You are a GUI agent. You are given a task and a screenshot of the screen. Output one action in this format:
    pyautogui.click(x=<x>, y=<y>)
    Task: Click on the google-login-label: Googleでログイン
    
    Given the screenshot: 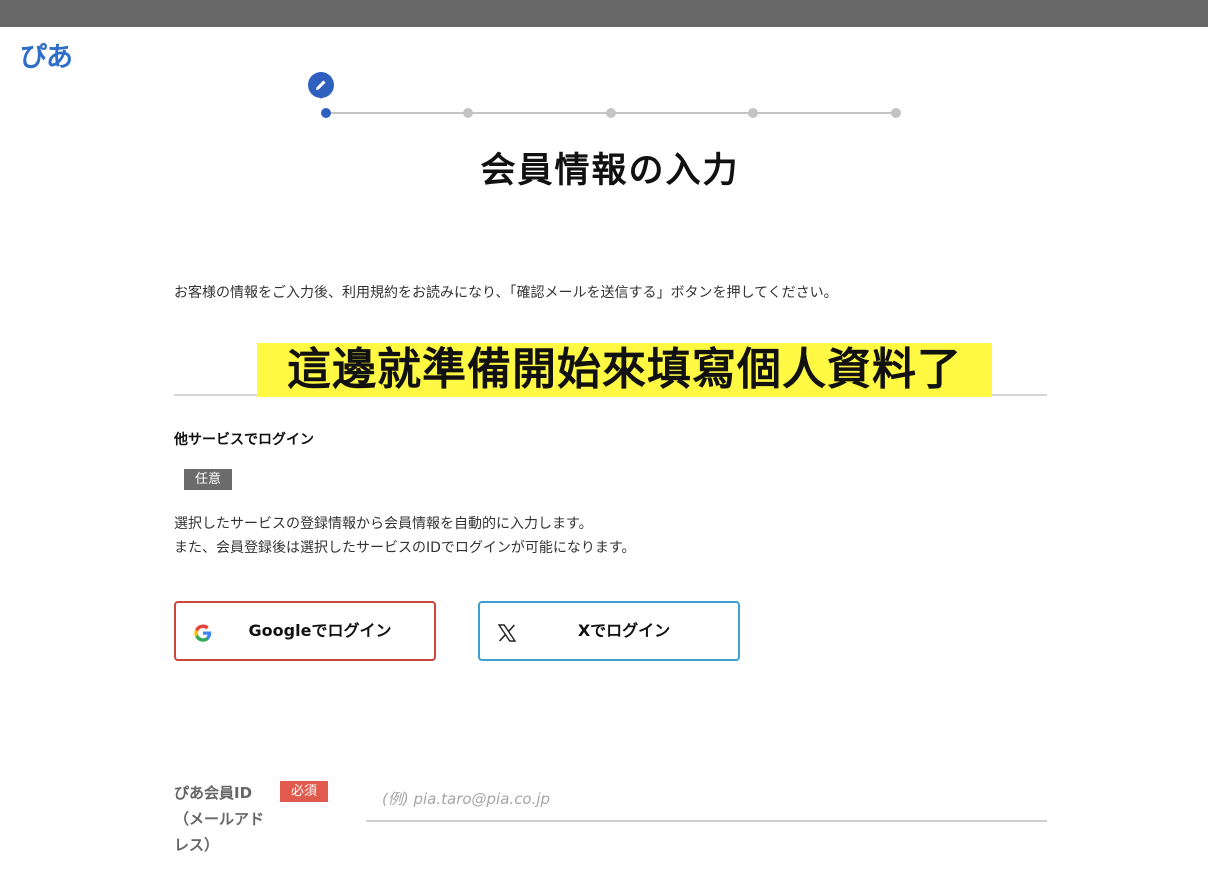 What is the action you would take?
    pyautogui.click(x=320, y=630)
    